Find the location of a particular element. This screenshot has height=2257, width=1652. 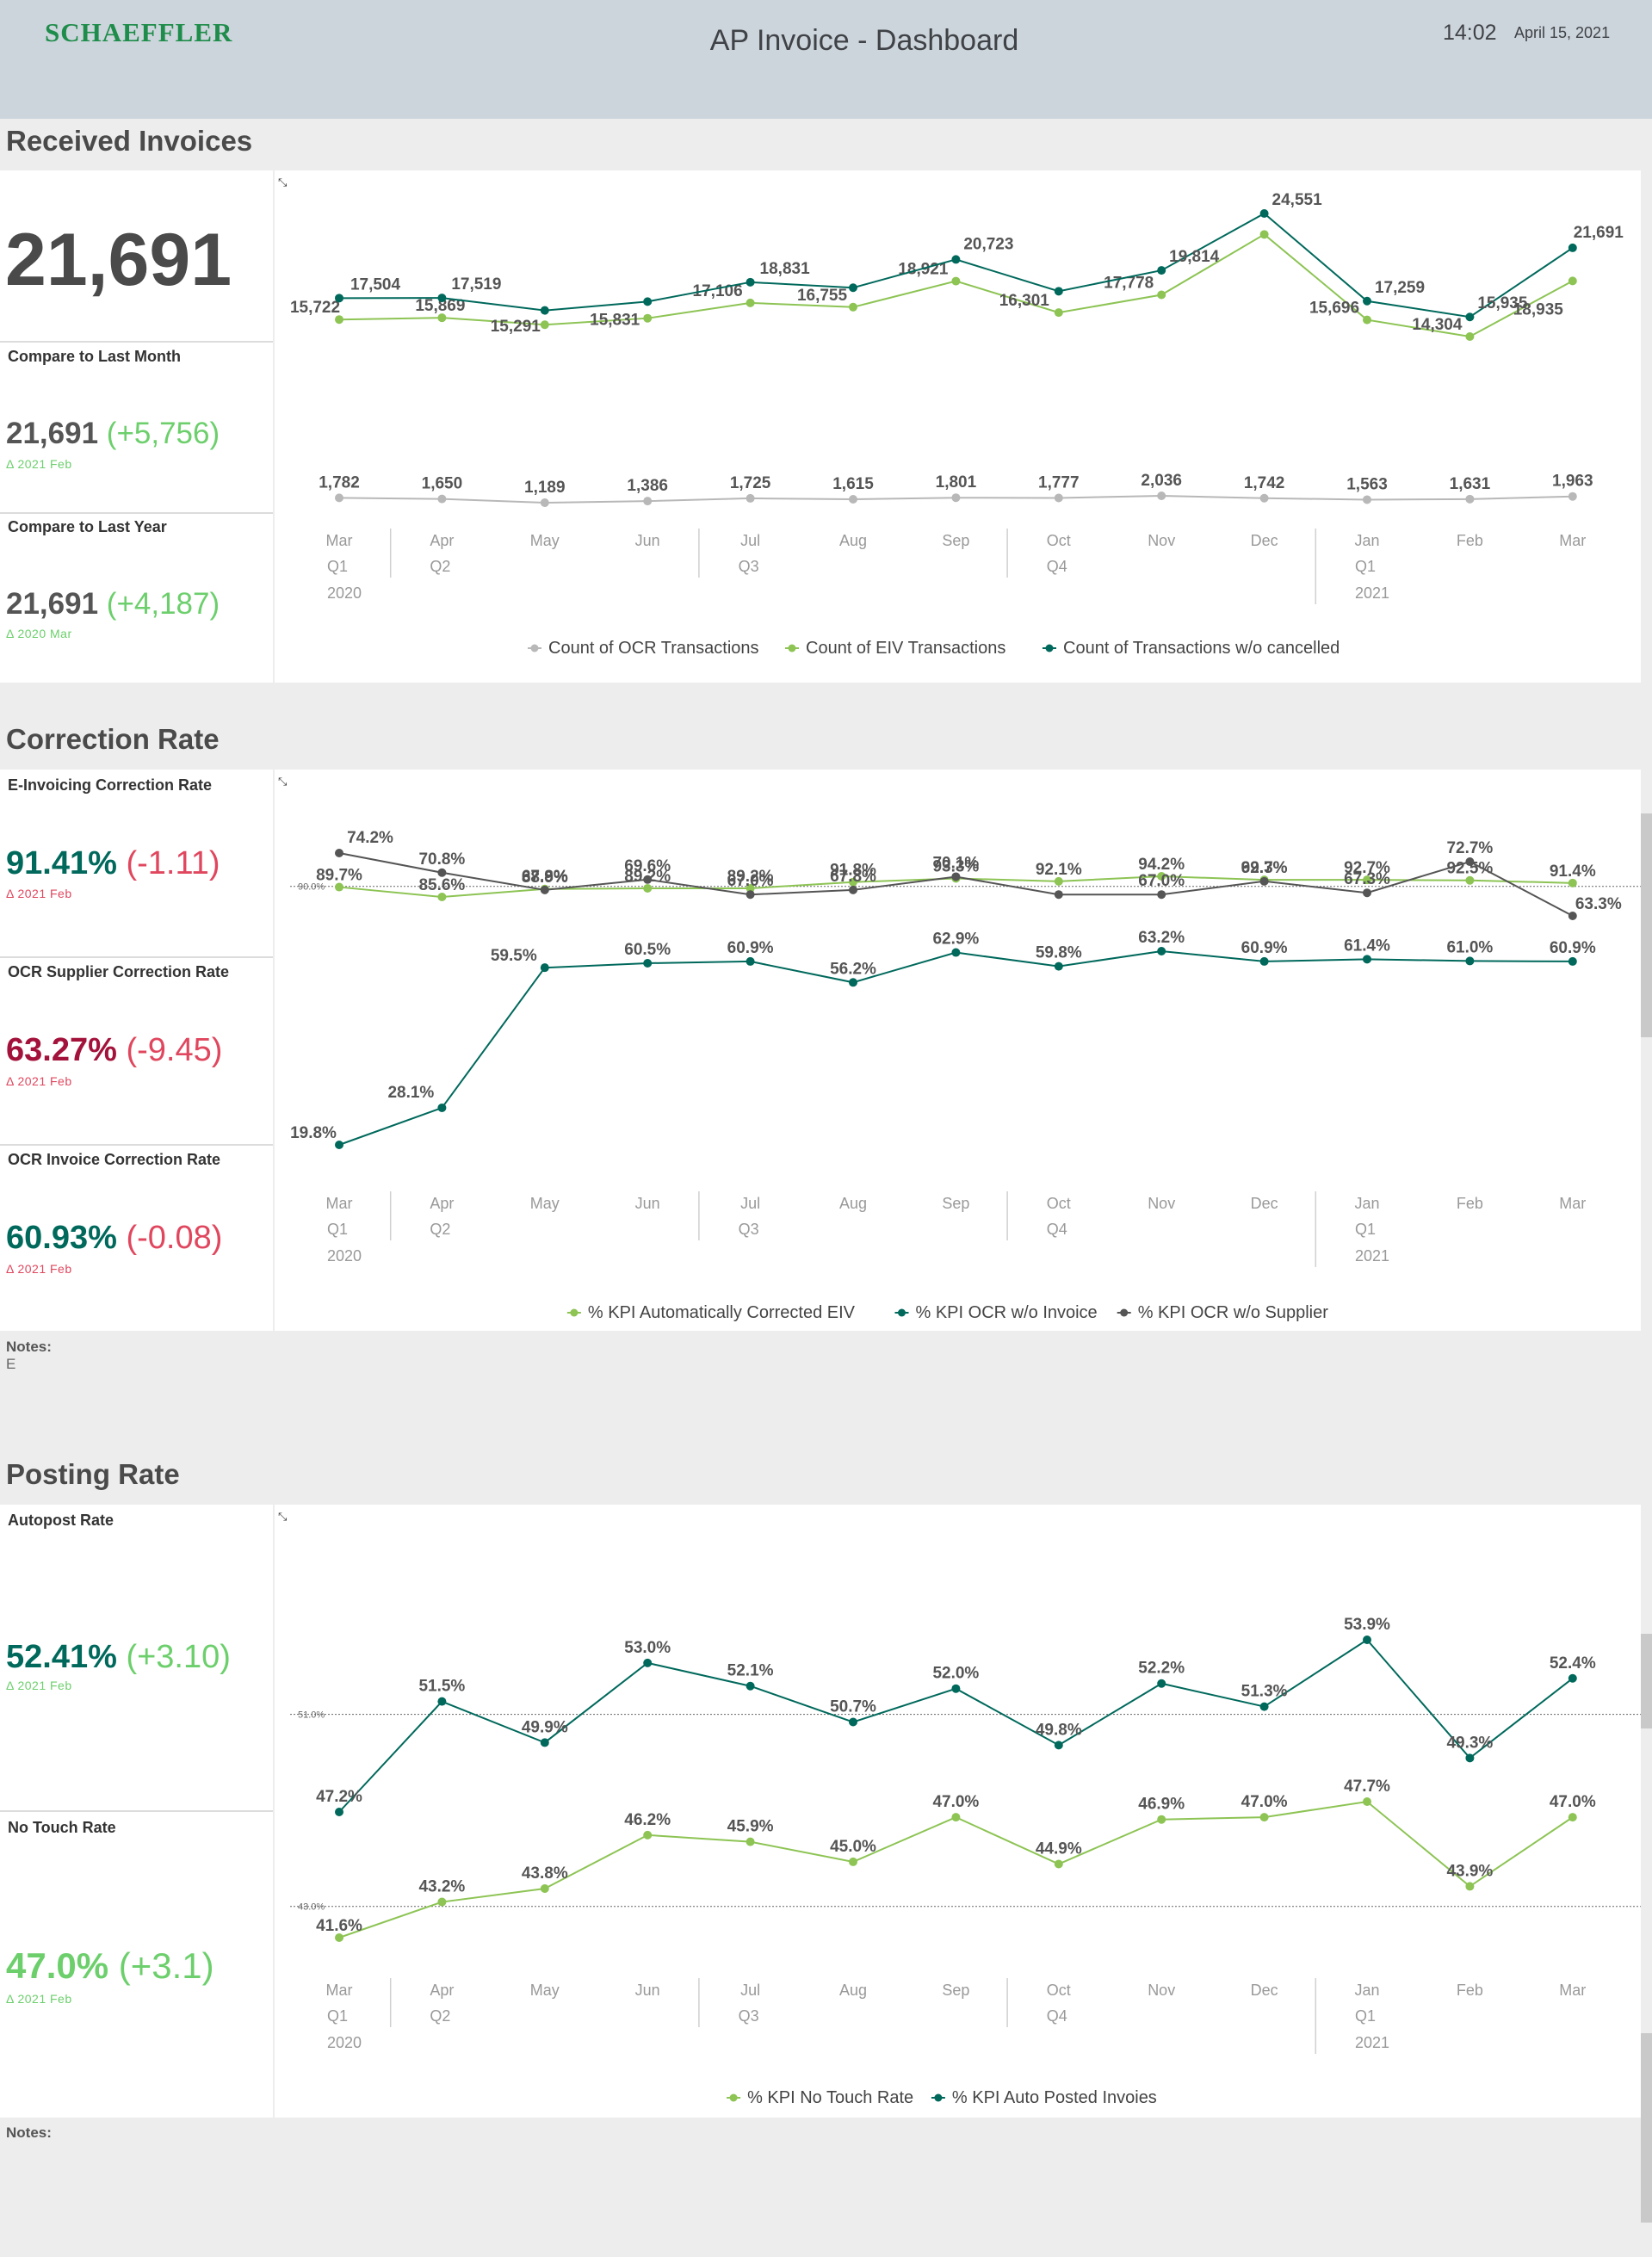

quarter-label: Q4 is located at coordinates (1057, 566).